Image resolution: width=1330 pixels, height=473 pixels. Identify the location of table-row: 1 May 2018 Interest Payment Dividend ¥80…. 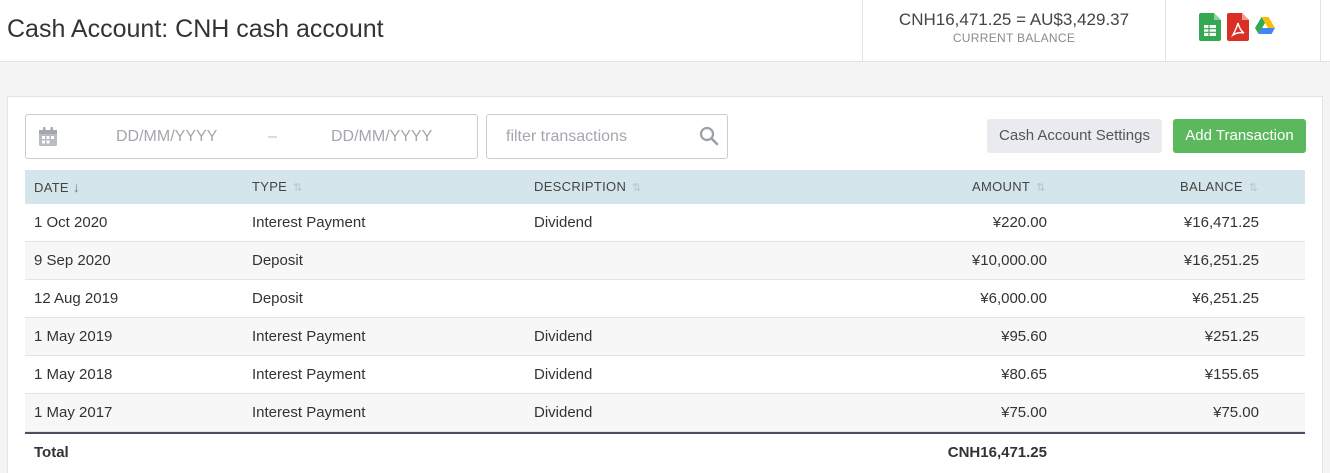
(665, 375).